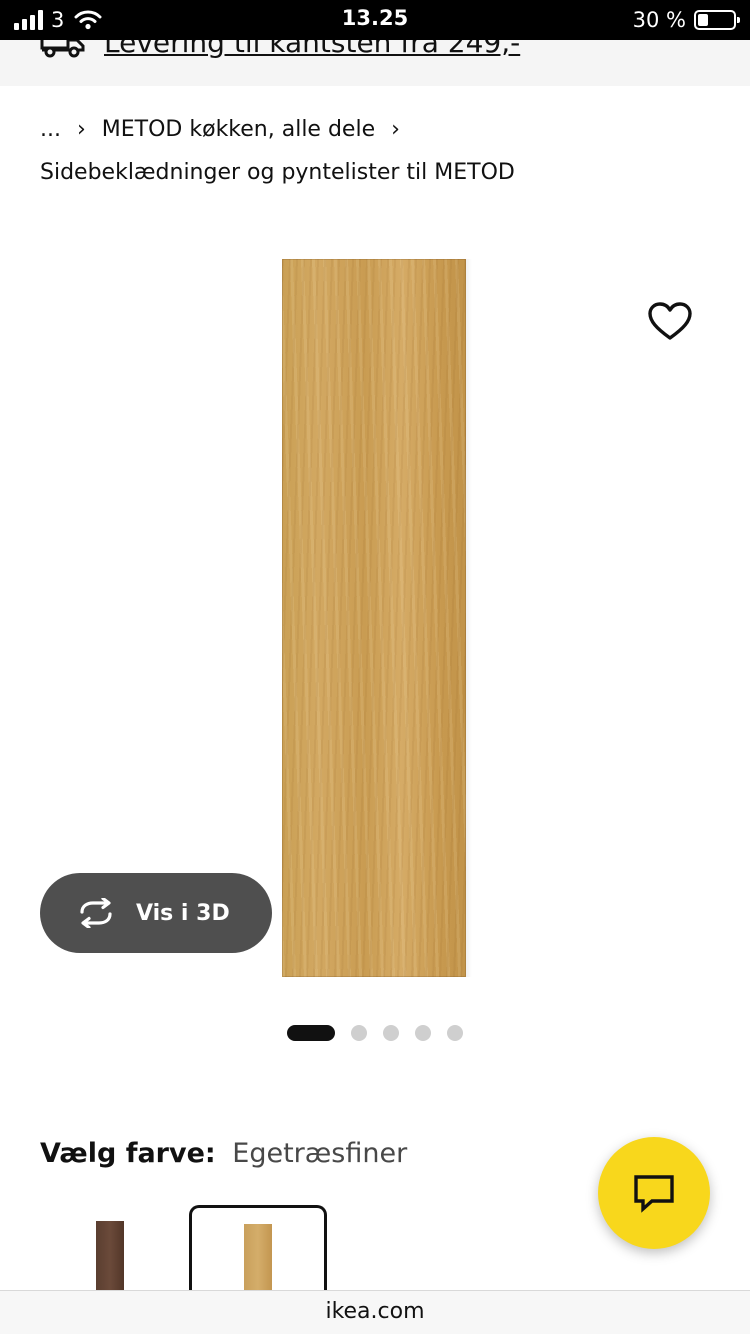 The height and width of the screenshot is (1334, 750). I want to click on product-image-shadow, so click(469, 618).